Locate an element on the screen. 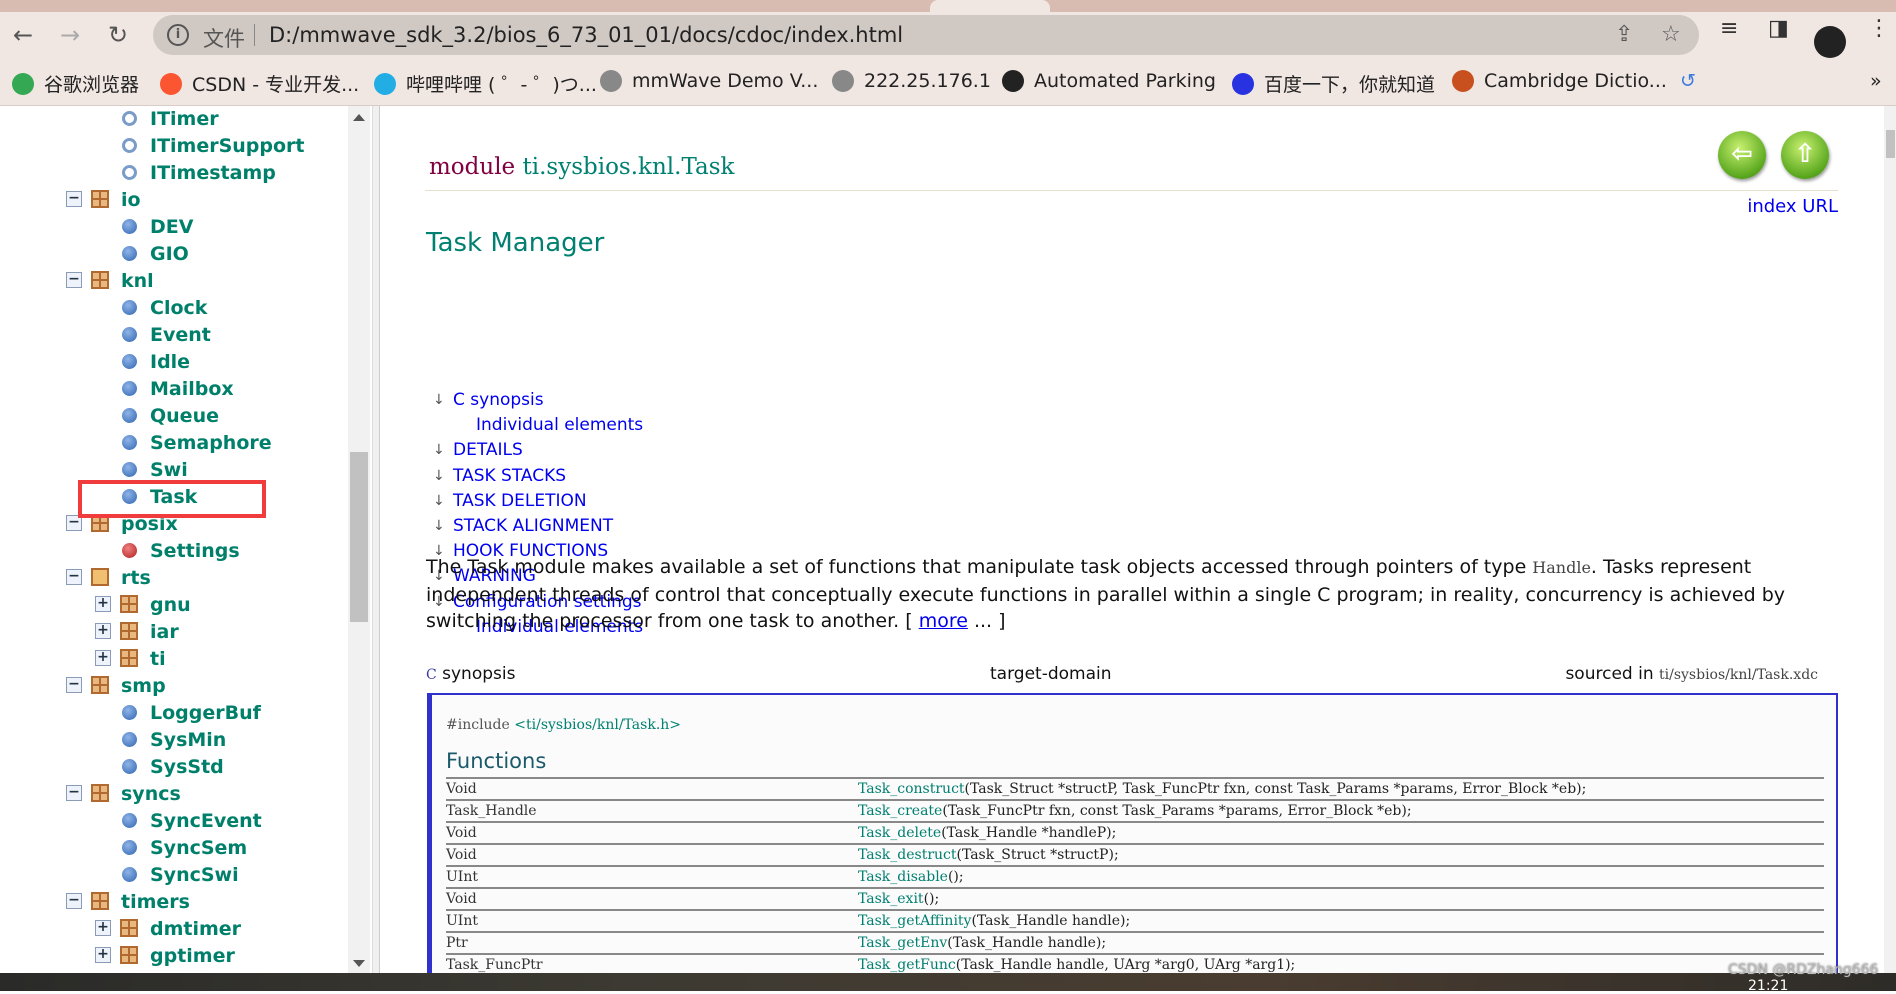 The image size is (1896, 994). interface-icon is located at coordinates (129, 145).